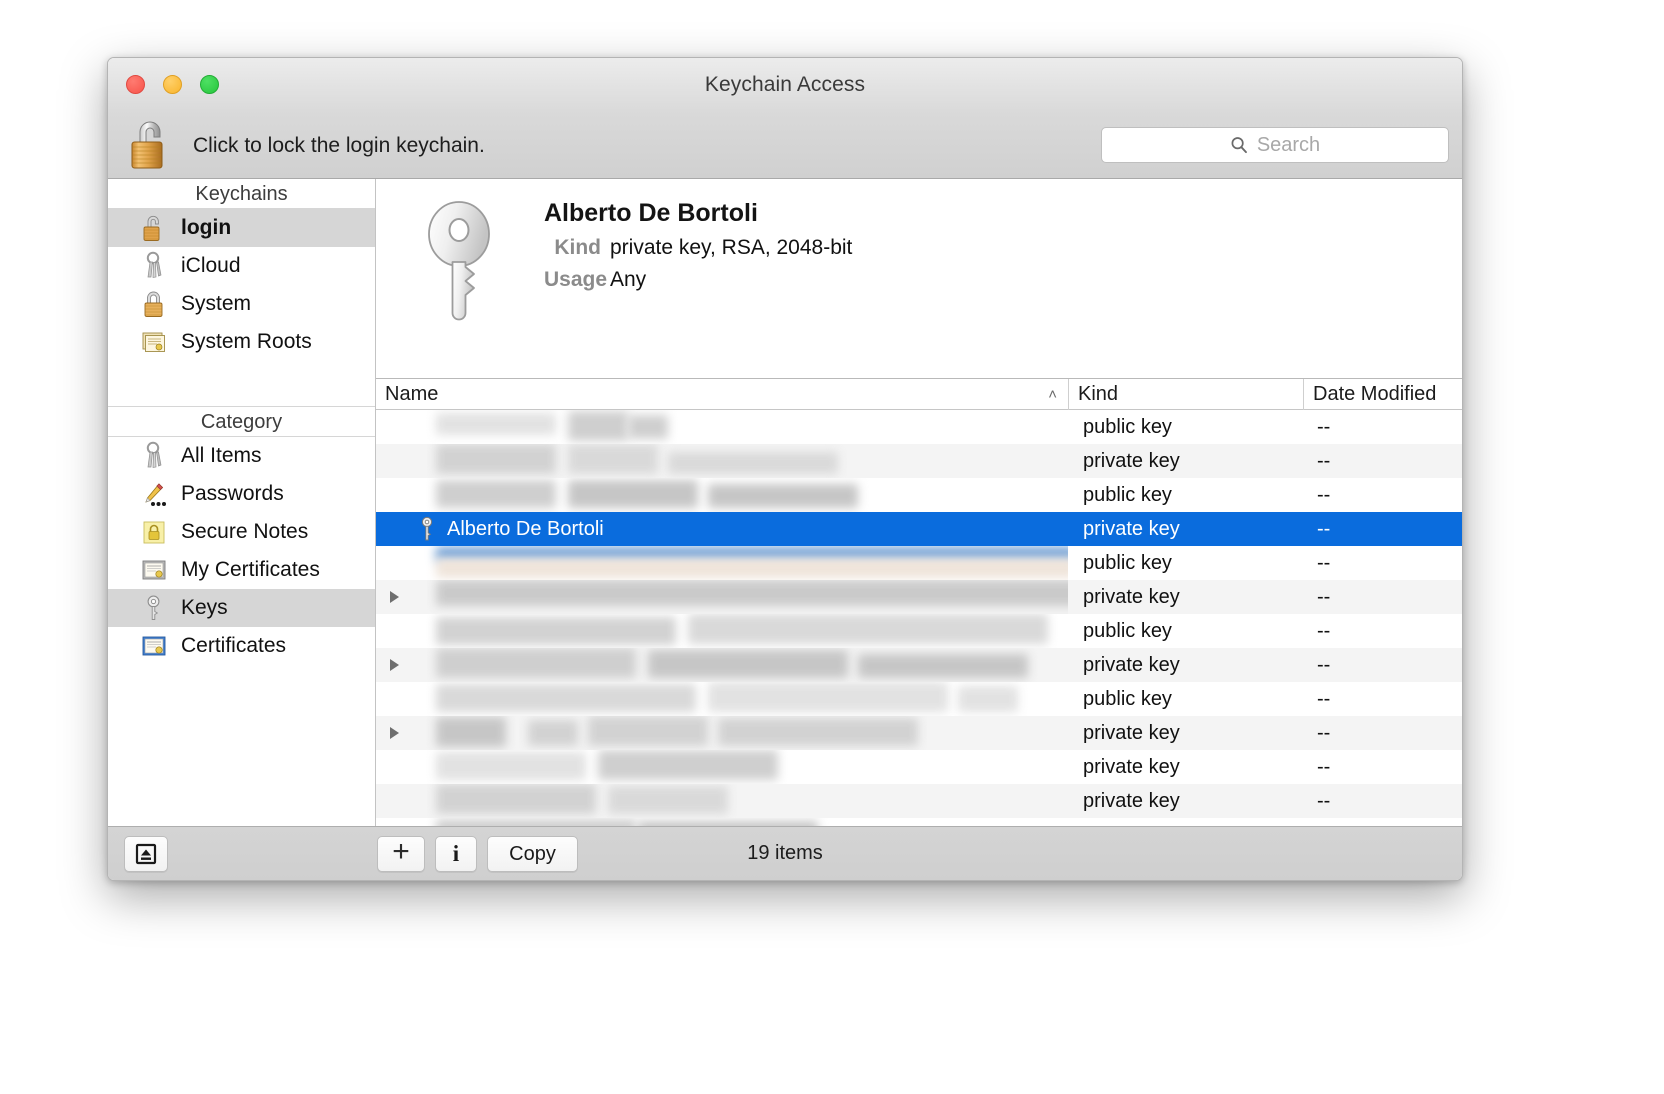  What do you see at coordinates (206, 227) in the screenshot?
I see `sidebar-item-label: login` at bounding box center [206, 227].